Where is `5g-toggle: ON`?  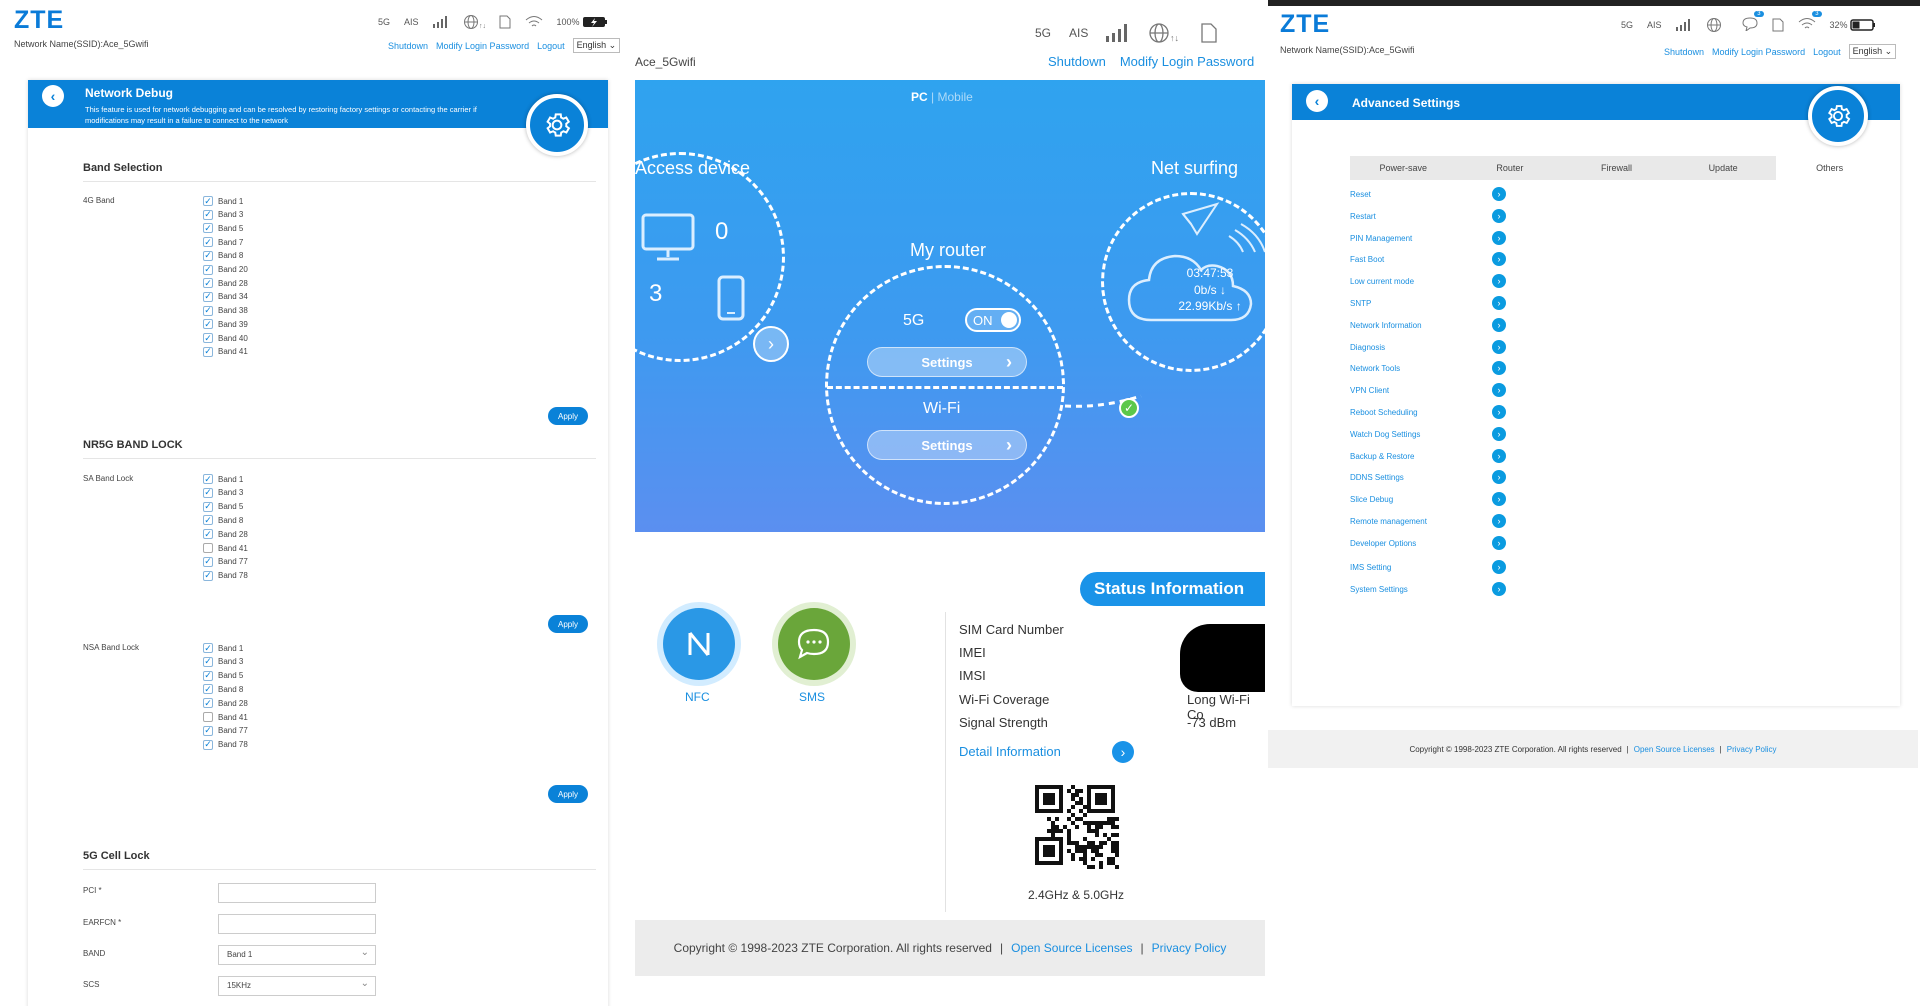
5g-toggle: ON is located at coordinates (993, 320).